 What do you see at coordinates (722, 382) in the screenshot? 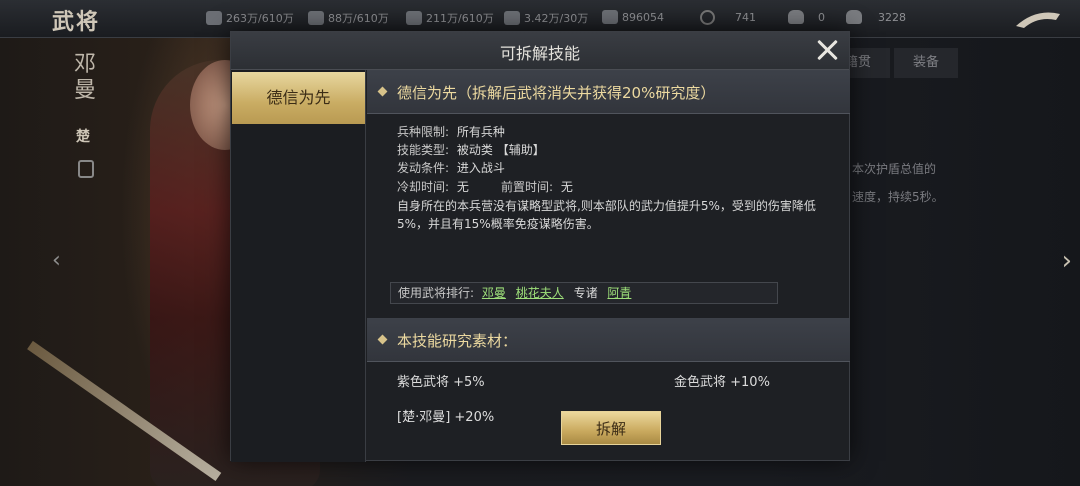
I see `material-gold: 金色武将 +10%` at bounding box center [722, 382].